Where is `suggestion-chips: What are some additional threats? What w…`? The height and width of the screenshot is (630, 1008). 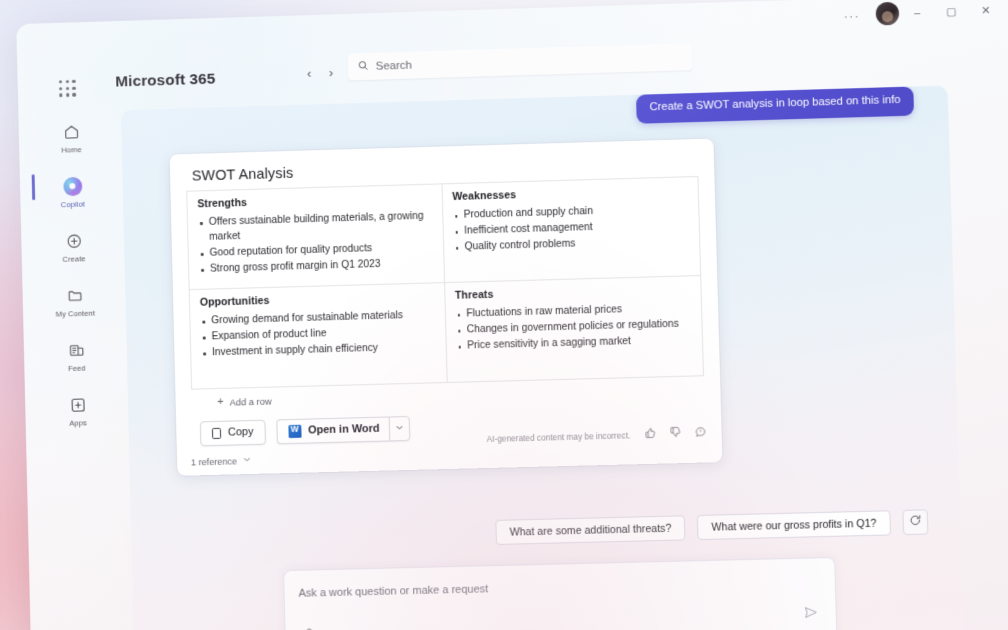 suggestion-chips: What are some additional threats? What w… is located at coordinates (712, 527).